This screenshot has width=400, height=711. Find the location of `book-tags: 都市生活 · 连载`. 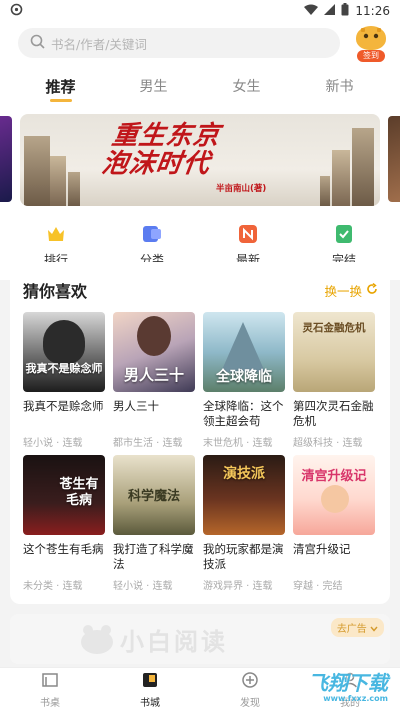

book-tags: 都市生活 · 连载 is located at coordinates (148, 443).